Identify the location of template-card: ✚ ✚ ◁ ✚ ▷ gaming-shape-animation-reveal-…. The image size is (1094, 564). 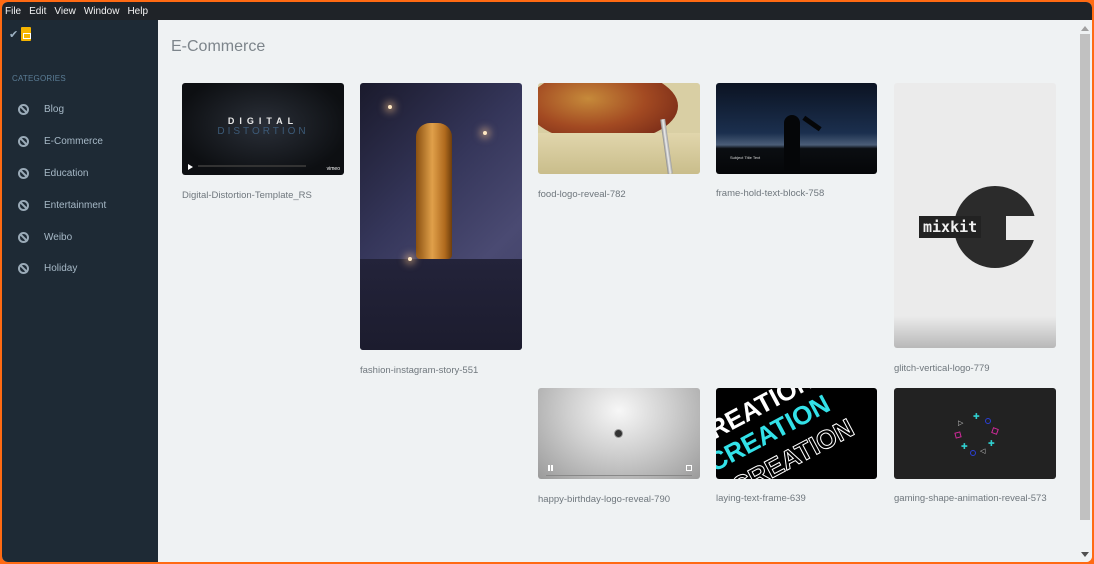
(975, 446).